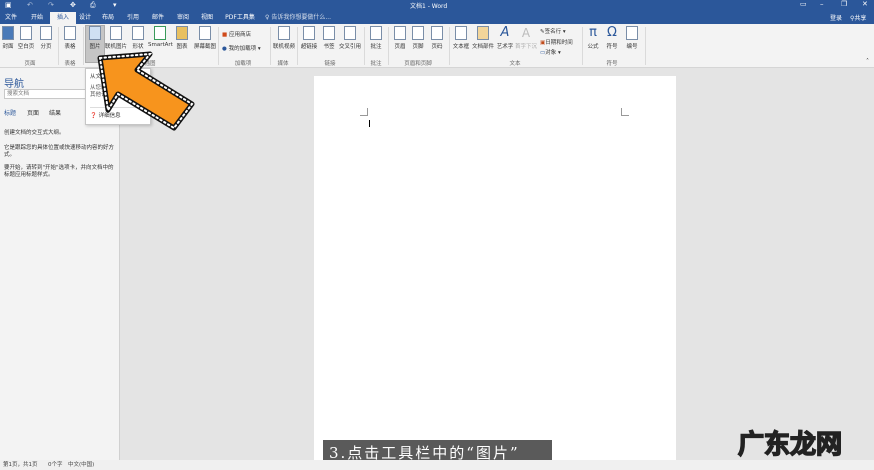 The width and height of the screenshot is (874, 470). What do you see at coordinates (437, 465) in the screenshot?
I see `status-bar: 第1页，共1页 0个字 中文(中国)` at bounding box center [437, 465].